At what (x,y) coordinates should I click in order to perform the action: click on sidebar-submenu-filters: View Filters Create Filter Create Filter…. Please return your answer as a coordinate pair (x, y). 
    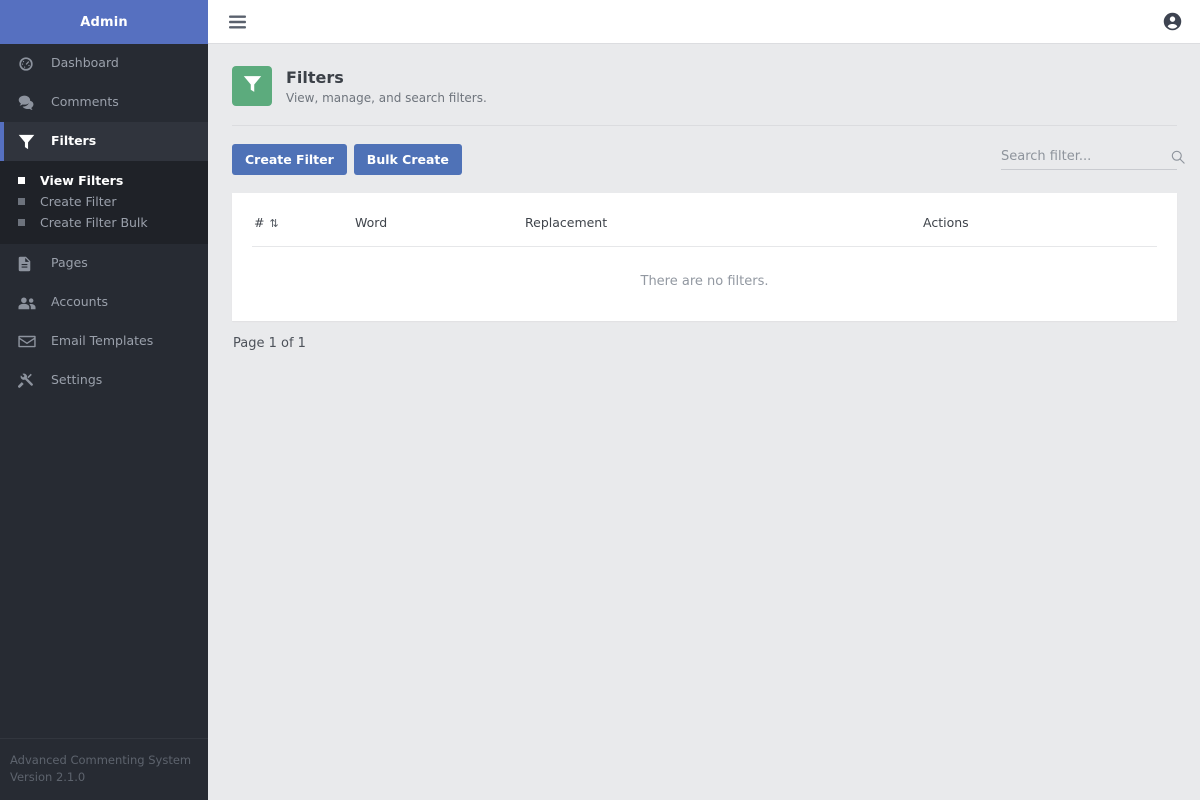
    Looking at the image, I should click on (104, 202).